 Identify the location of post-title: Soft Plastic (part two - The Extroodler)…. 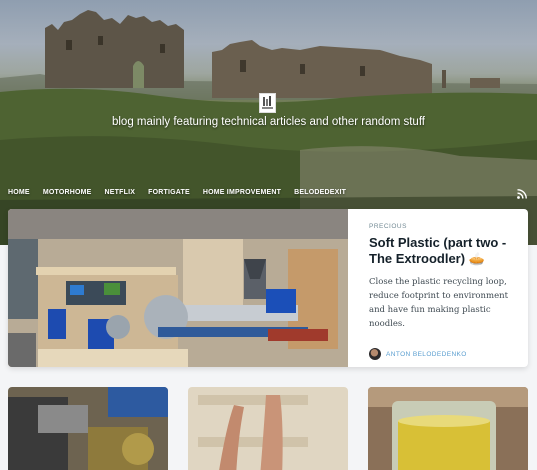
(442, 251).